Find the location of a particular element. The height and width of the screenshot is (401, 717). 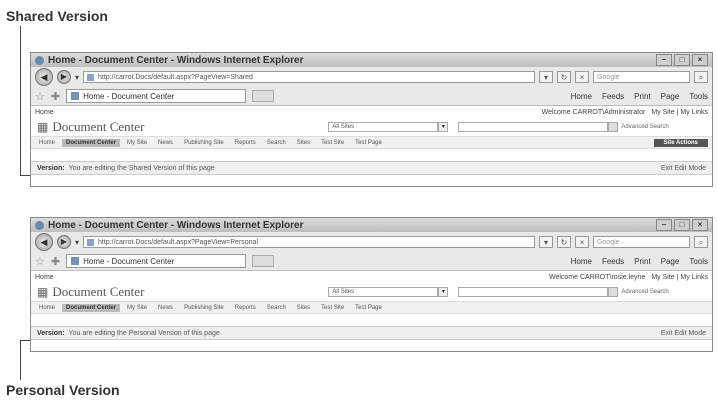

caption-shared-version: Shared Version is located at coordinates (57, 16).